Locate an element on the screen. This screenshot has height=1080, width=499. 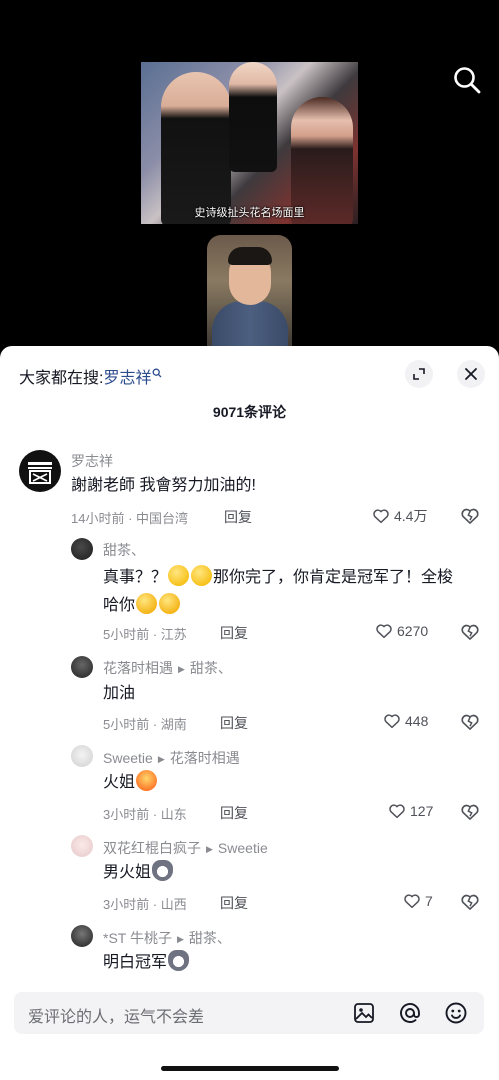
like-button: 4.4万 is located at coordinates (399, 516).